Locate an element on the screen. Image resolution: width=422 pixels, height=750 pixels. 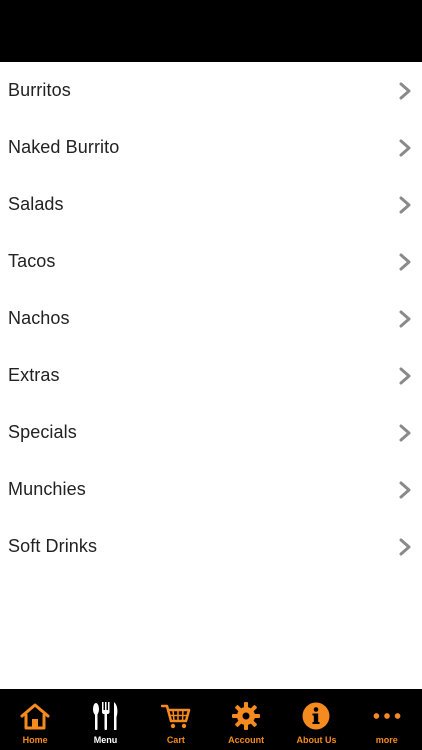
menu-item-extras: Extras is located at coordinates (211, 375).